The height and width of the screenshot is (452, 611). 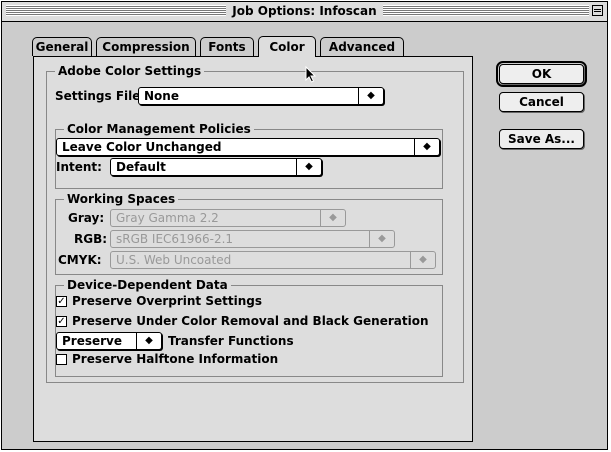 I want to click on rgb-working-space-popup: sRGB IEC61966-2.1 ◆, so click(x=252, y=239).